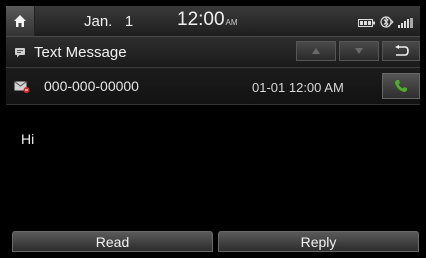 The image size is (426, 258). What do you see at coordinates (367, 24) in the screenshot?
I see `battery-icon` at bounding box center [367, 24].